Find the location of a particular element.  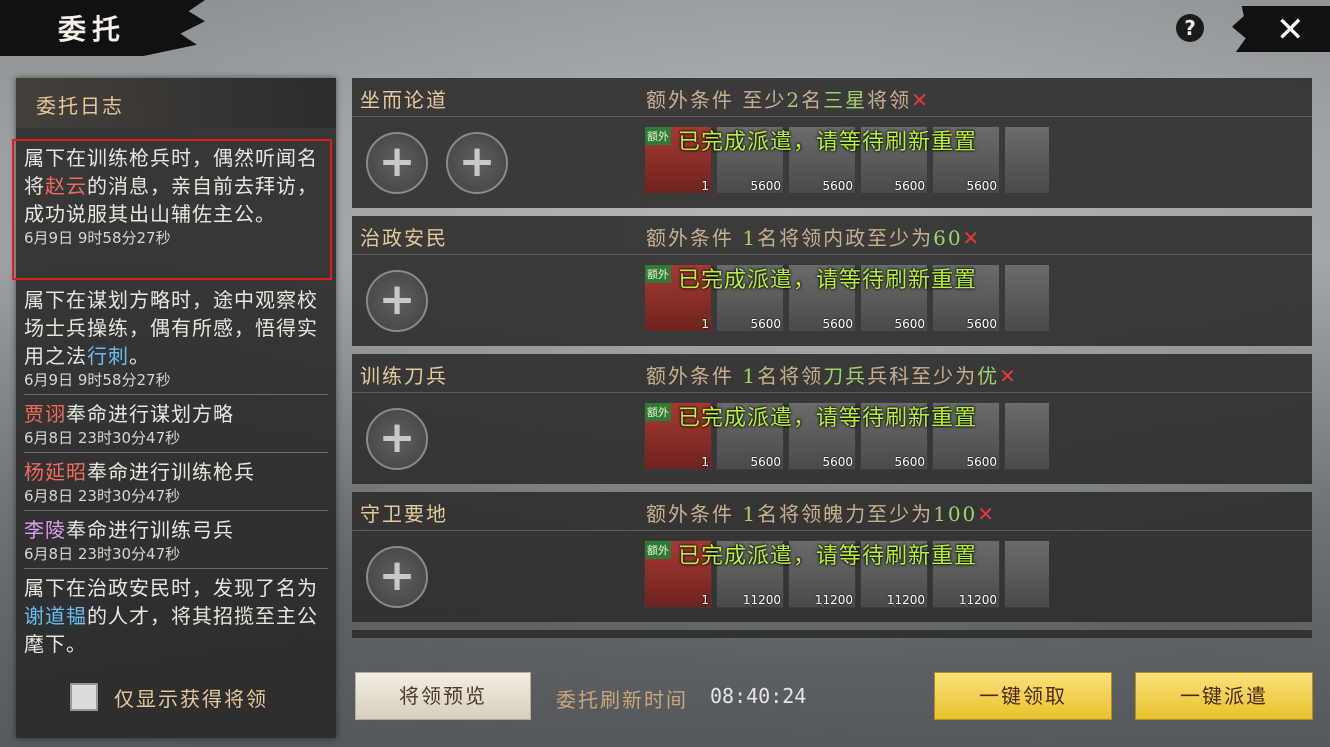

show-obtained-label: 仅显示获得将领 is located at coordinates (191, 697).